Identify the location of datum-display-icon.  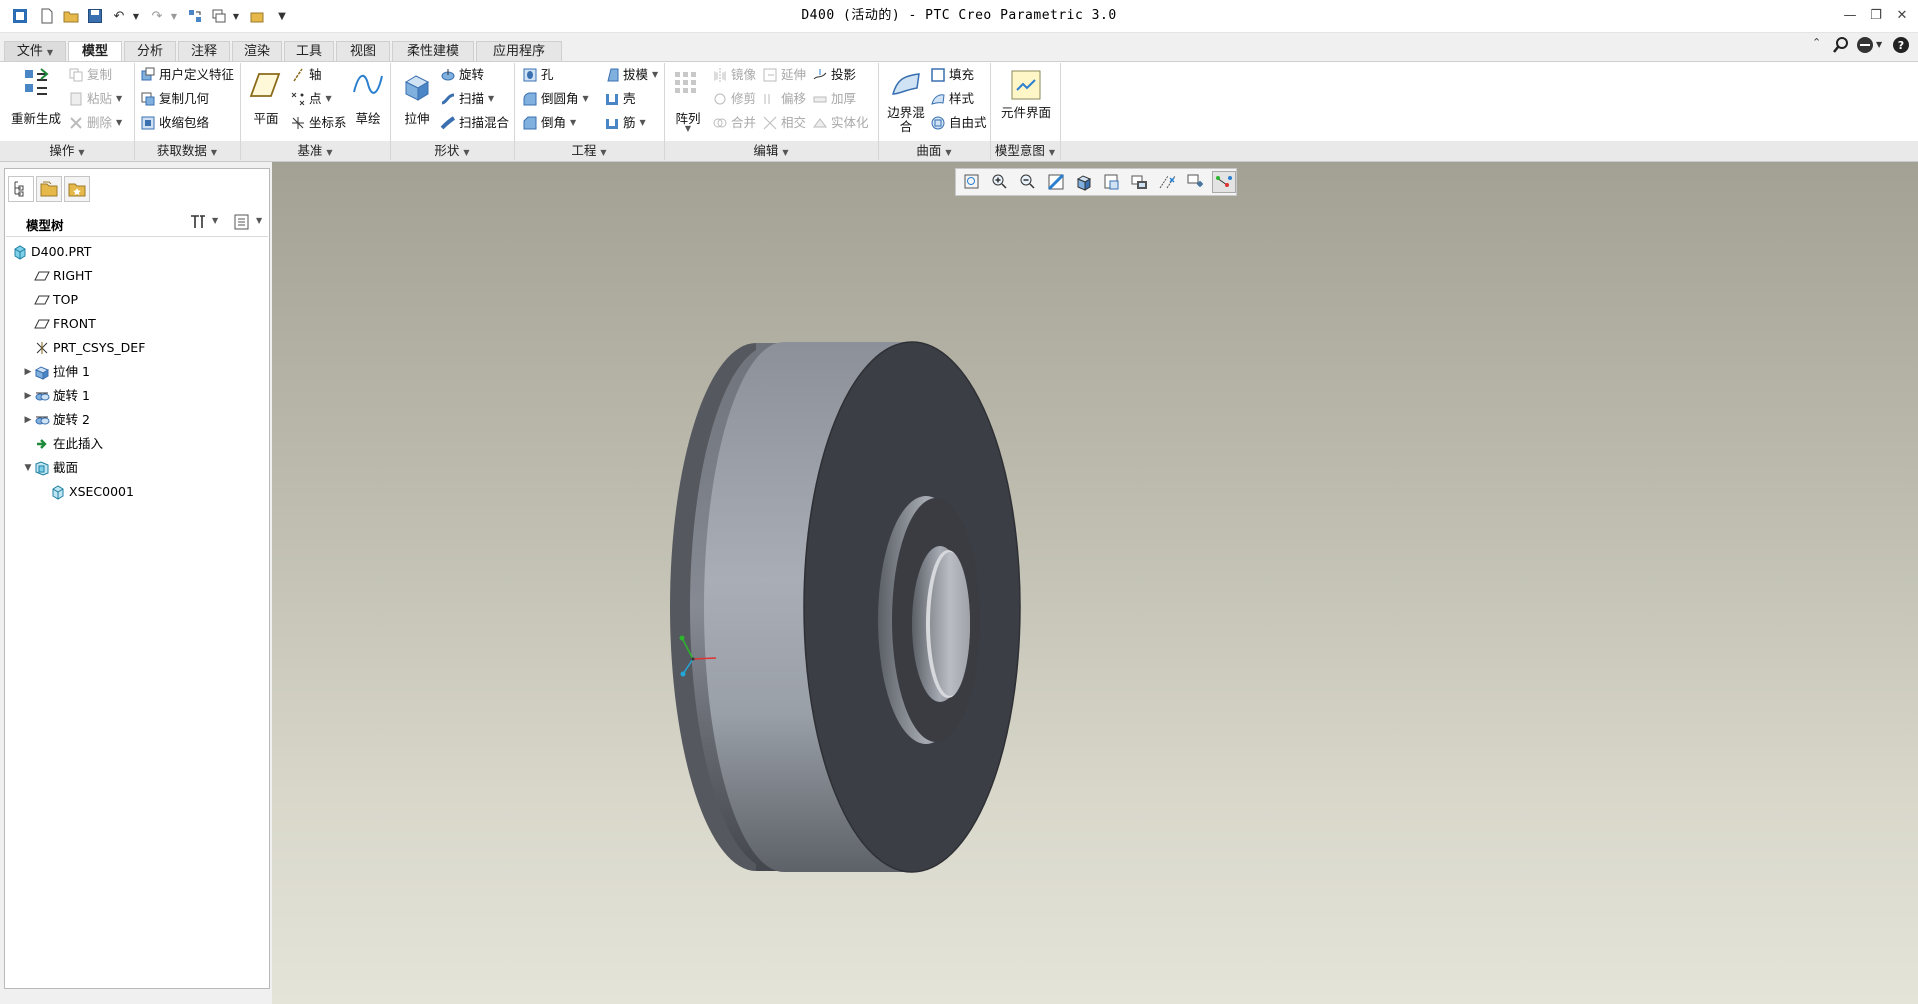
(1168, 182).